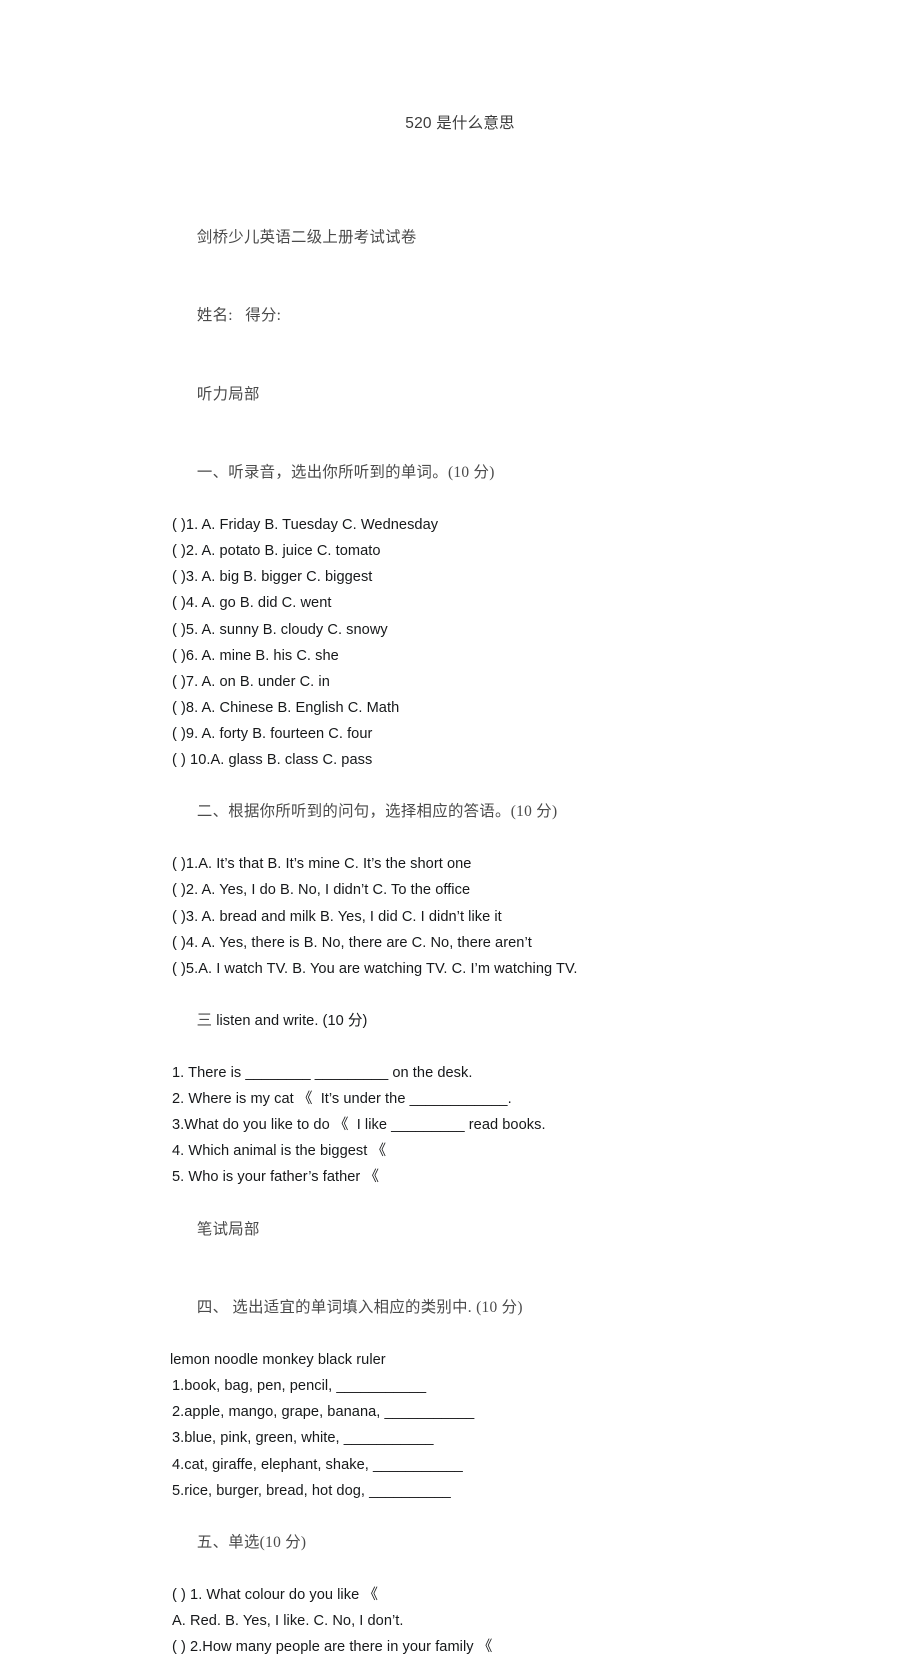  What do you see at coordinates (522, 1021) in the screenshot?
I see `section-three-heading: 三 listen and write. (10 分)` at bounding box center [522, 1021].